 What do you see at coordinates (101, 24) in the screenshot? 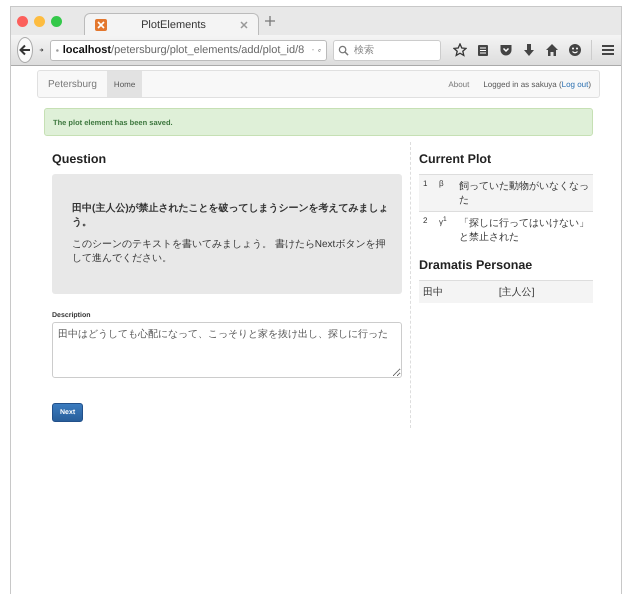
I see `app-logo-icon` at bounding box center [101, 24].